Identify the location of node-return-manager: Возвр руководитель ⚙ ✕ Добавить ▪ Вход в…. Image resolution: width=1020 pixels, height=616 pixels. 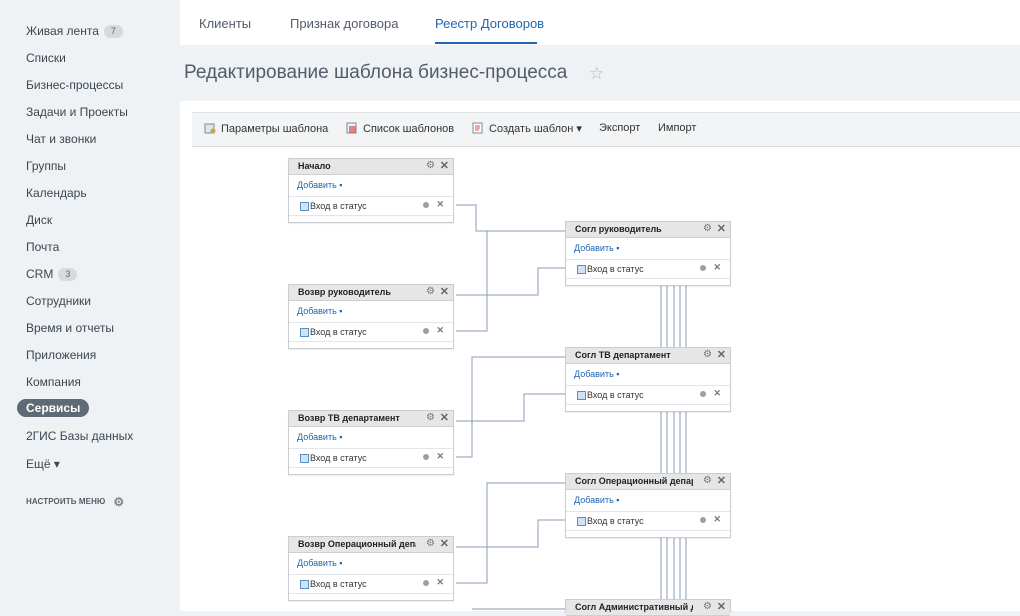
(371, 316).